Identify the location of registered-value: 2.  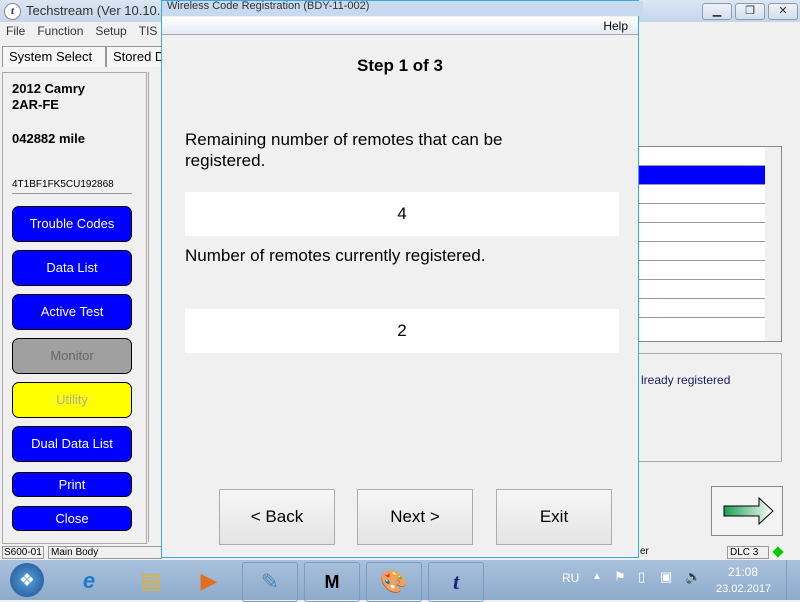
(402, 331).